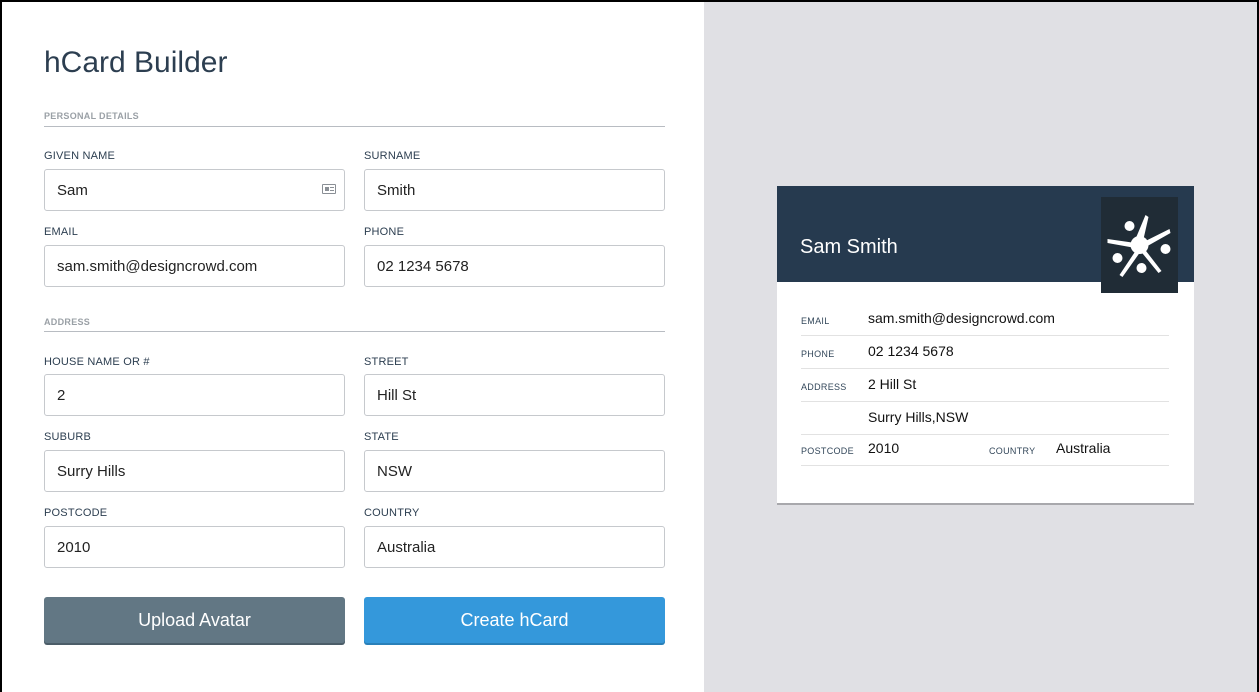  I want to click on hcard-row-postcode-country: POSTCODE 2010 COUNTRY Australia, so click(985, 449).